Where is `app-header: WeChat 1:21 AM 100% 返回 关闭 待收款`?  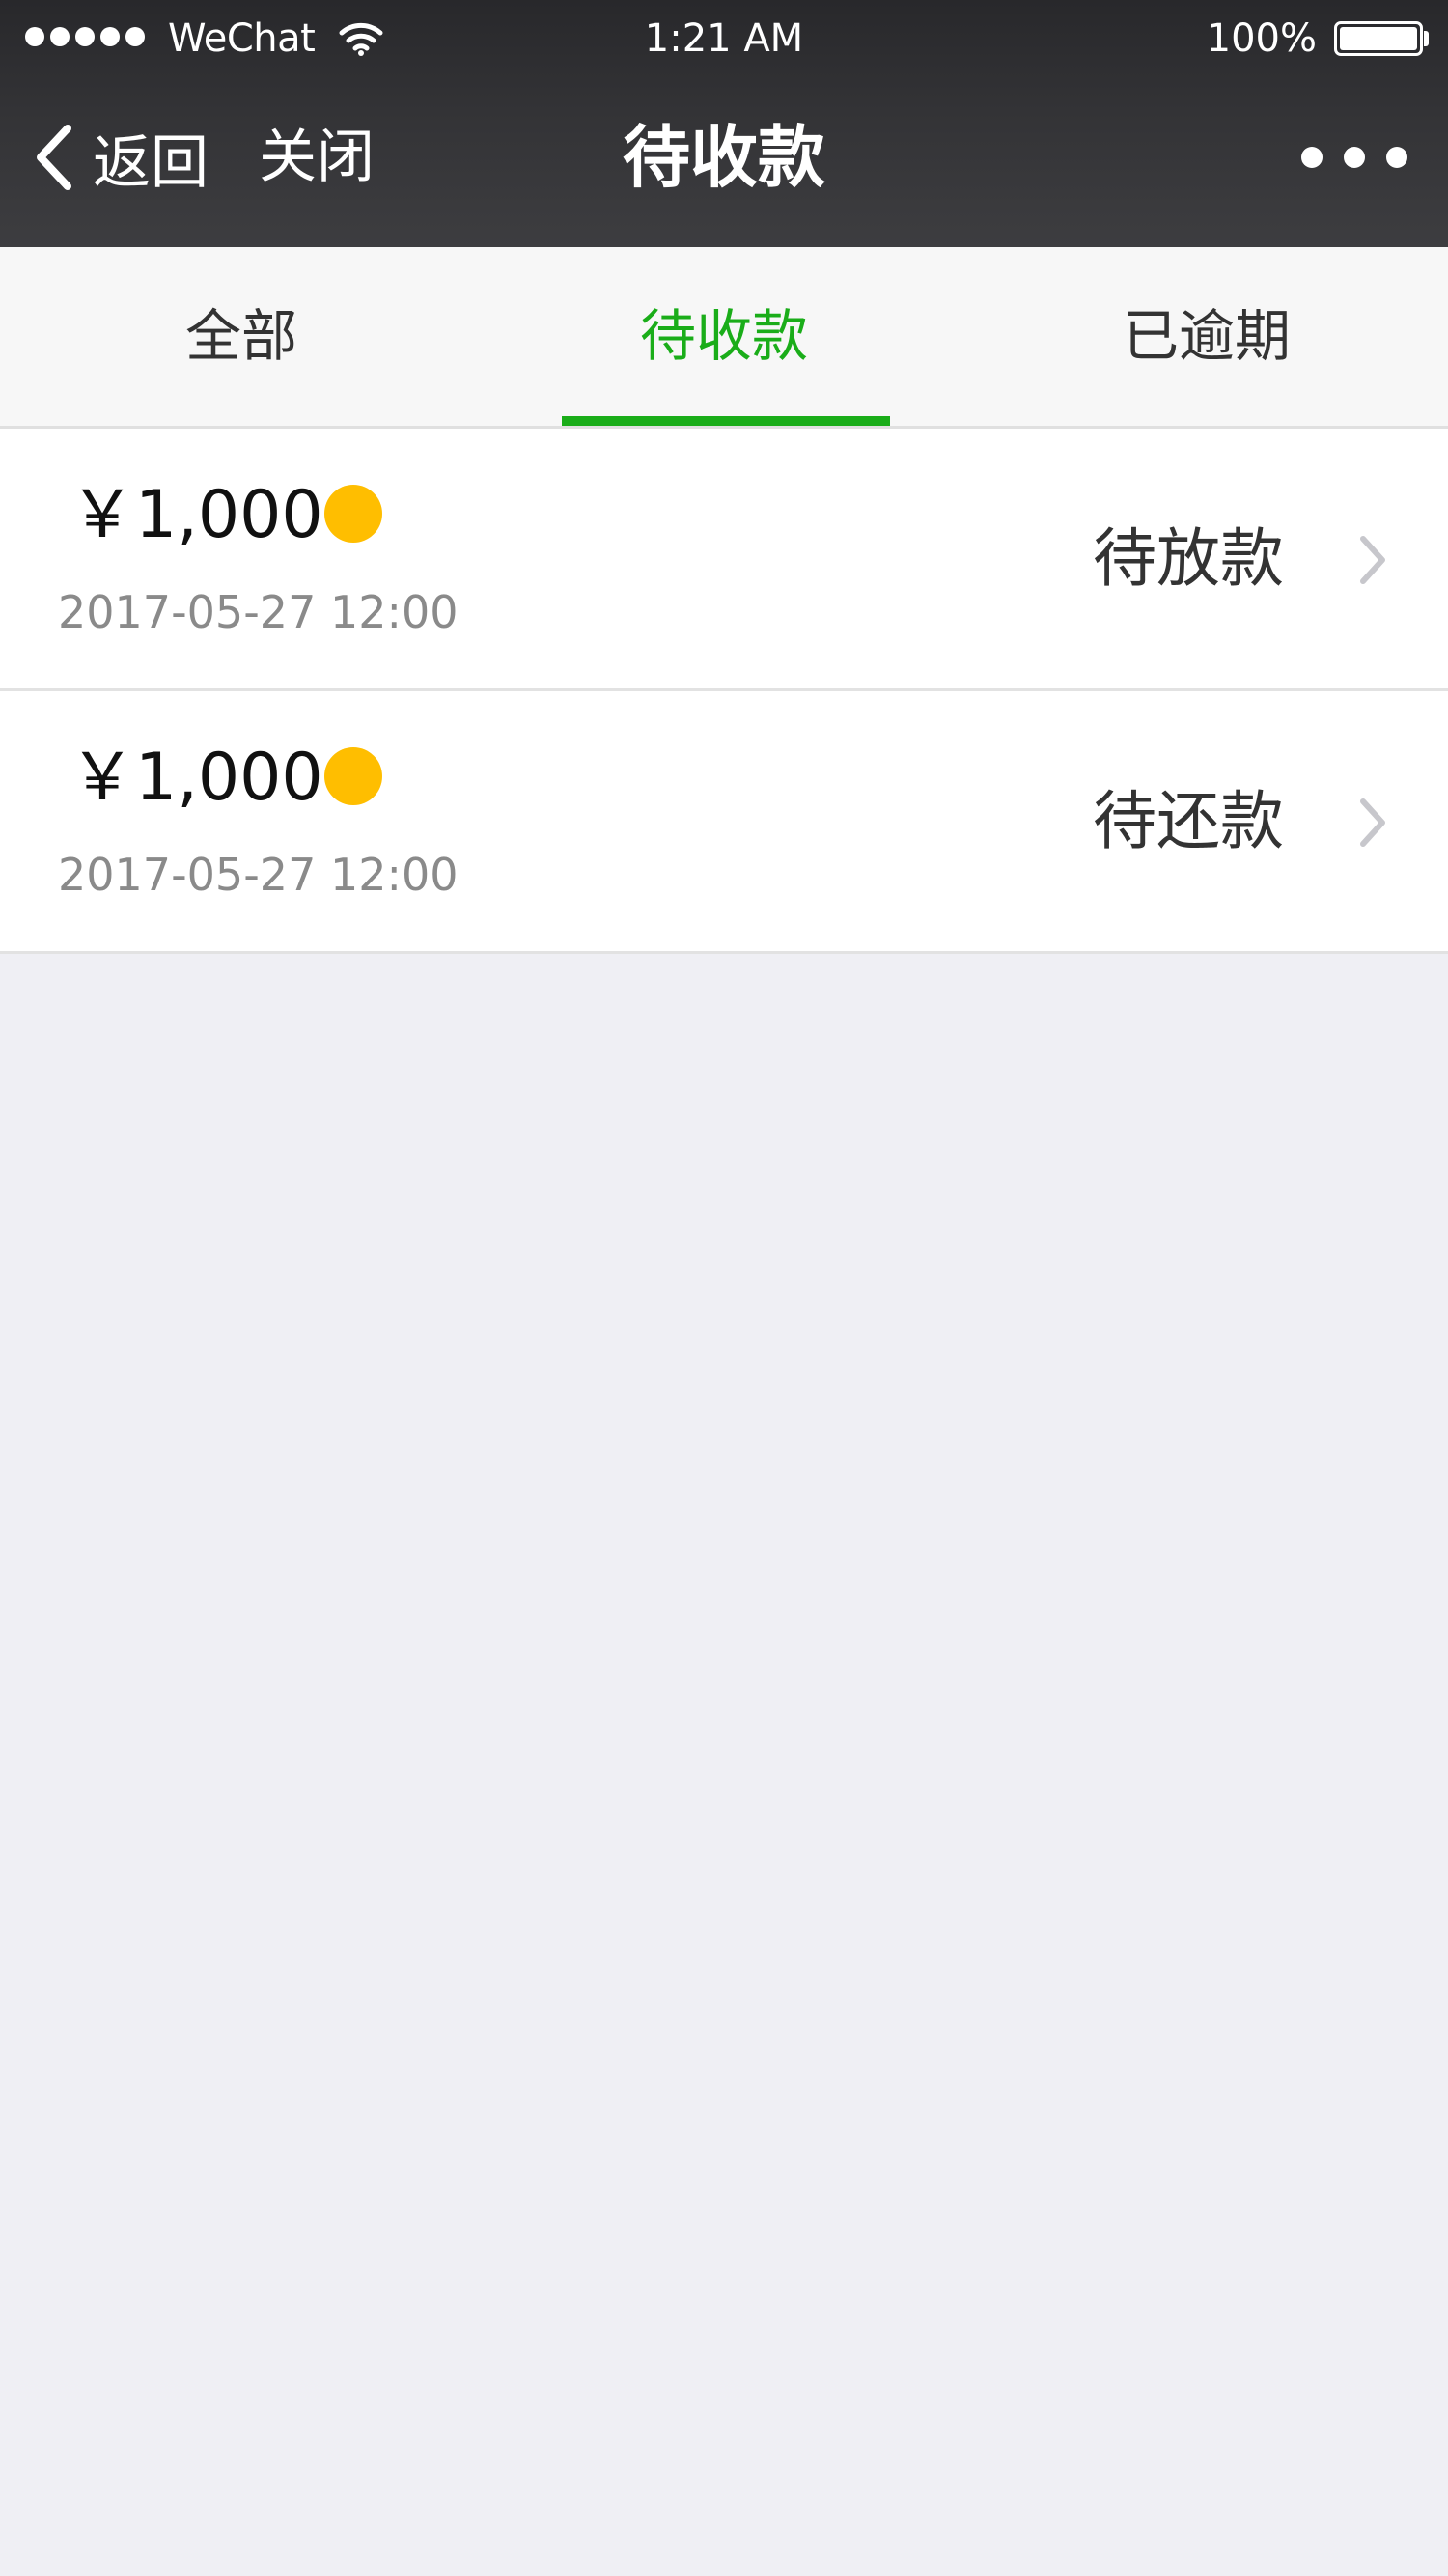
app-header: WeChat 1:21 AM 100% 返回 关闭 待收款 is located at coordinates (724, 124).